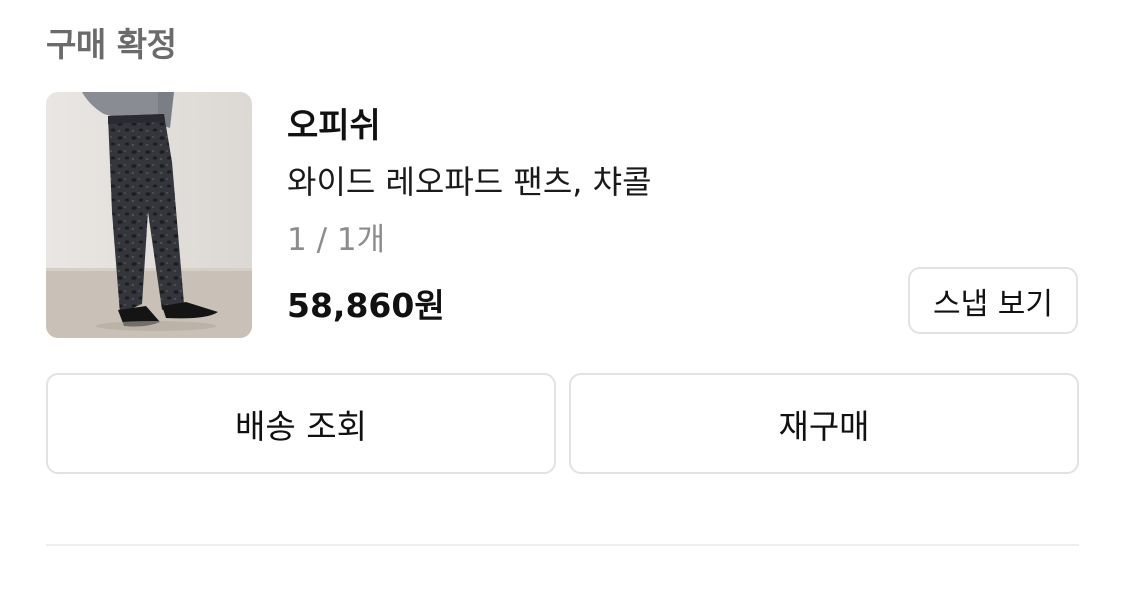 The width and height of the screenshot is (1125, 614). I want to click on track-delivery-button: 배송 조회, so click(301, 423).